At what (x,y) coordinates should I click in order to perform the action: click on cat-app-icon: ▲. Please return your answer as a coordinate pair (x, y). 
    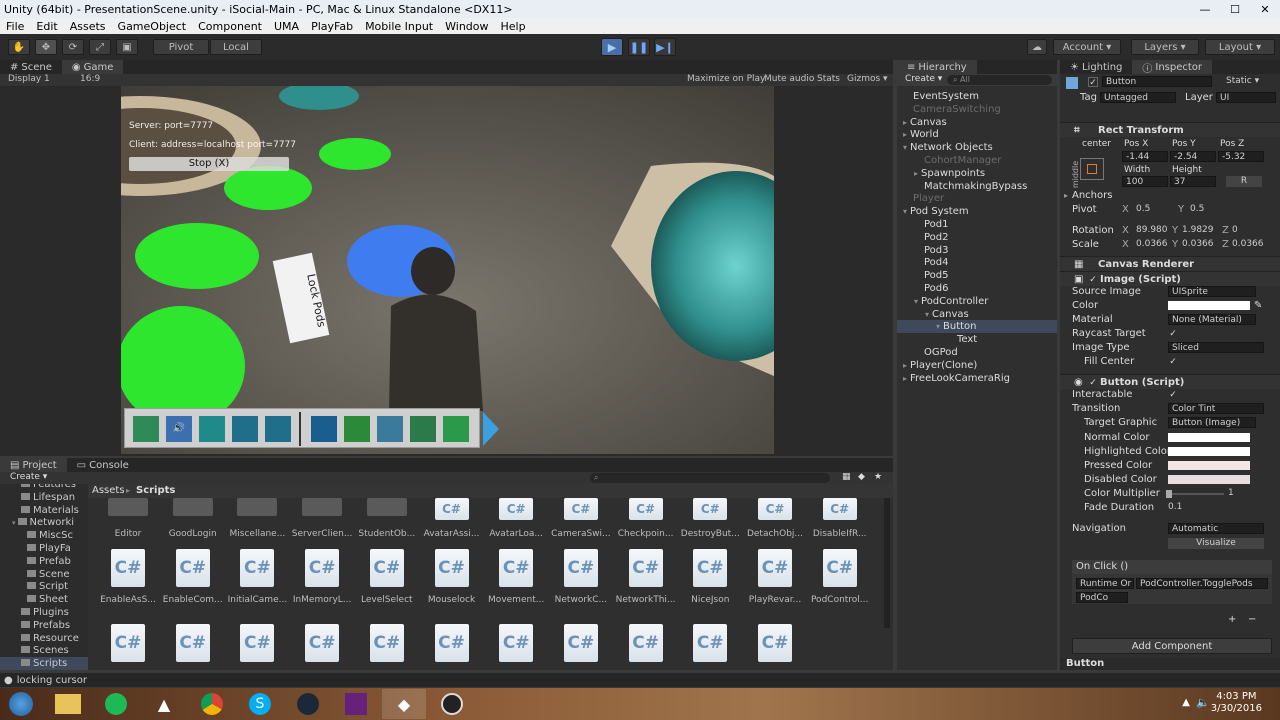
    Looking at the image, I should click on (164, 704).